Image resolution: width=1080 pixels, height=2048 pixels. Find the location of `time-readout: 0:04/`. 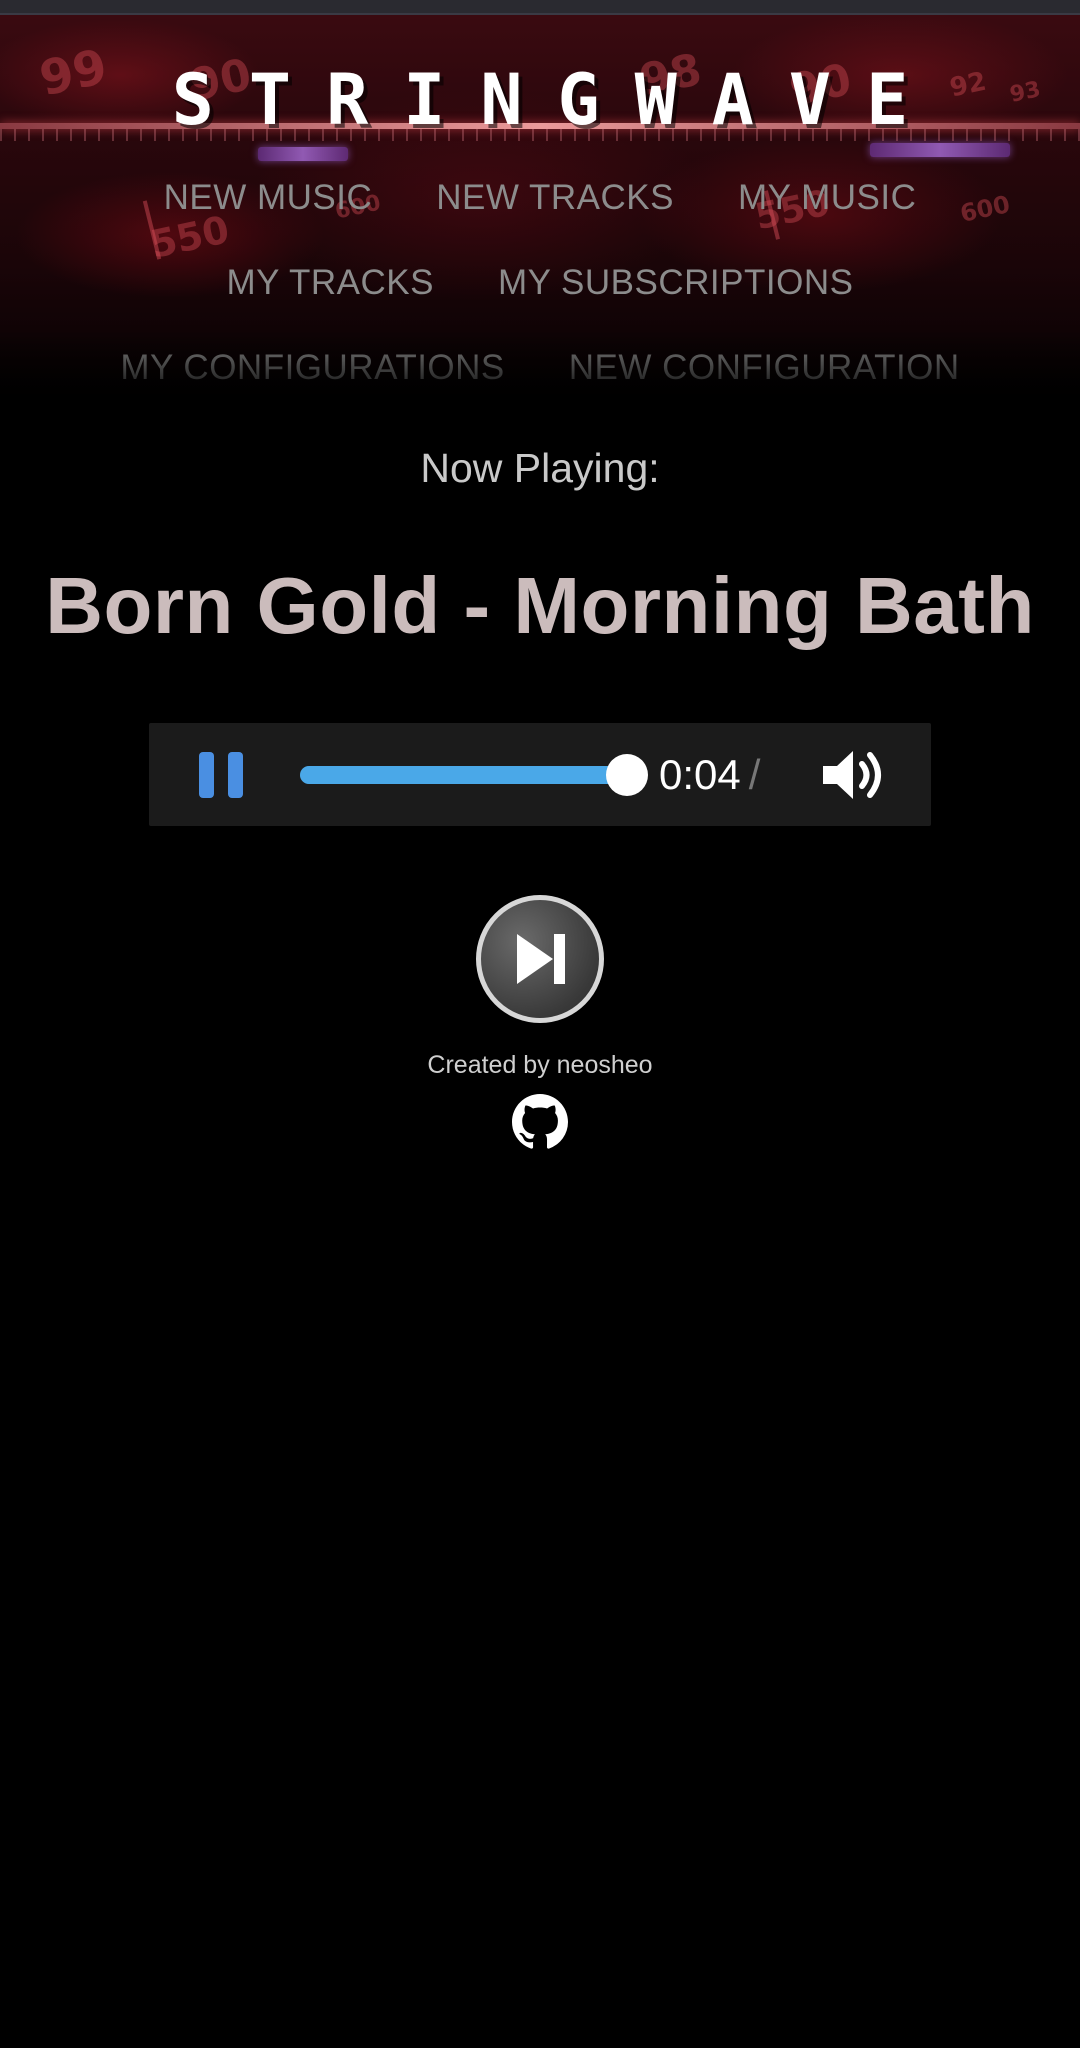

time-readout: 0:04/ is located at coordinates (709, 775).